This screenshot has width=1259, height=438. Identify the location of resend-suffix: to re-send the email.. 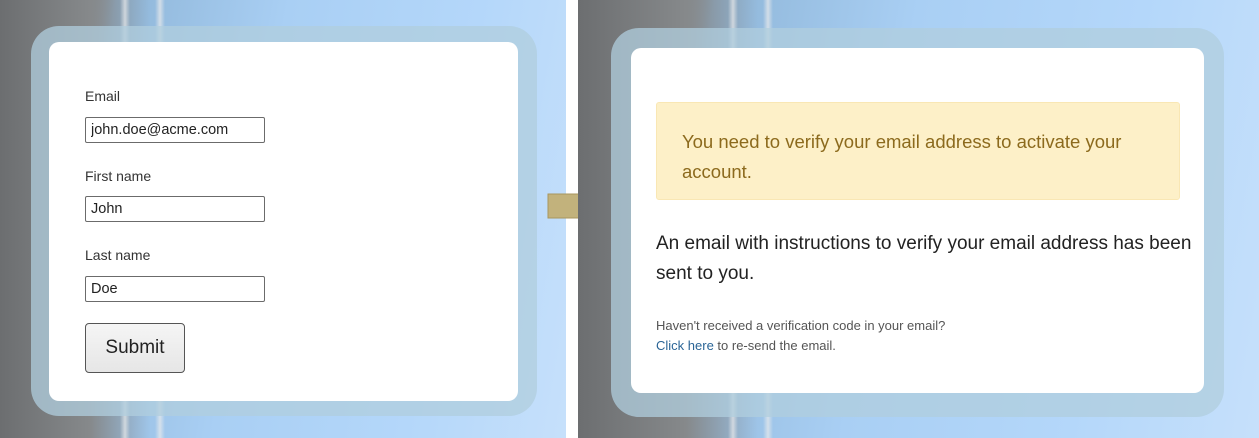
(774, 345).